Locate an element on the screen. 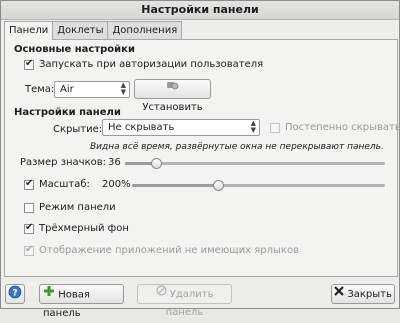 The height and width of the screenshot is (323, 400). close-icon is located at coordinates (339, 294).